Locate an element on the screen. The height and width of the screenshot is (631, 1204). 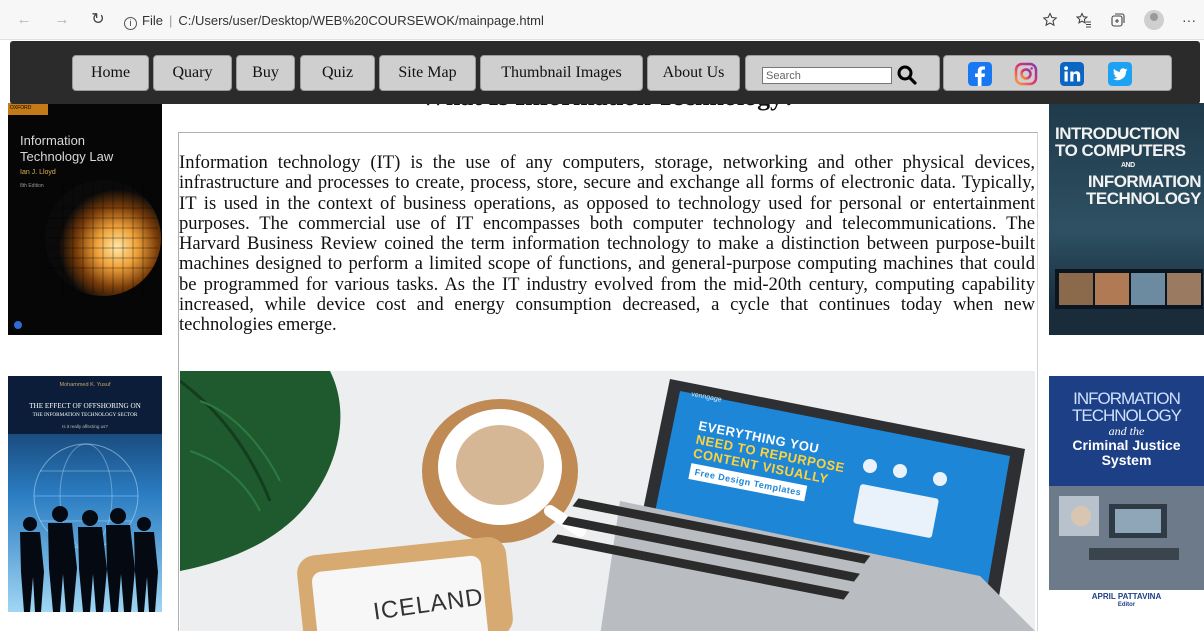
book-publisher: OXFORD is located at coordinates (21, 108).